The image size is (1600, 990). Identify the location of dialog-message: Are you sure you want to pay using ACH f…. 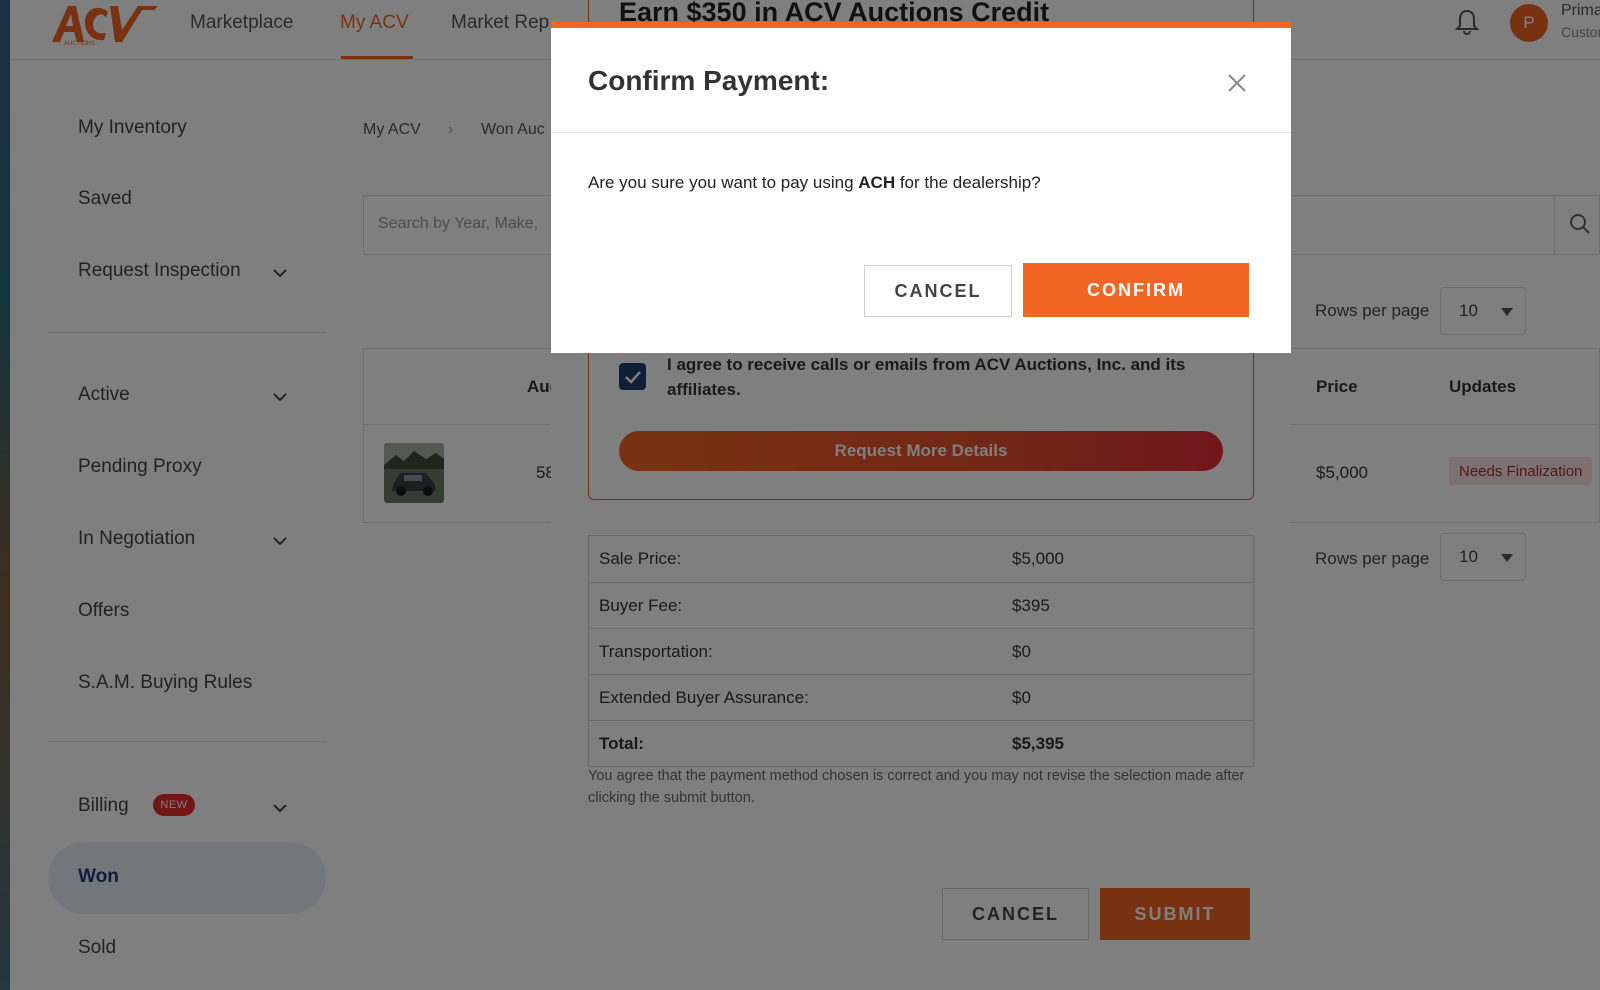
(814, 183).